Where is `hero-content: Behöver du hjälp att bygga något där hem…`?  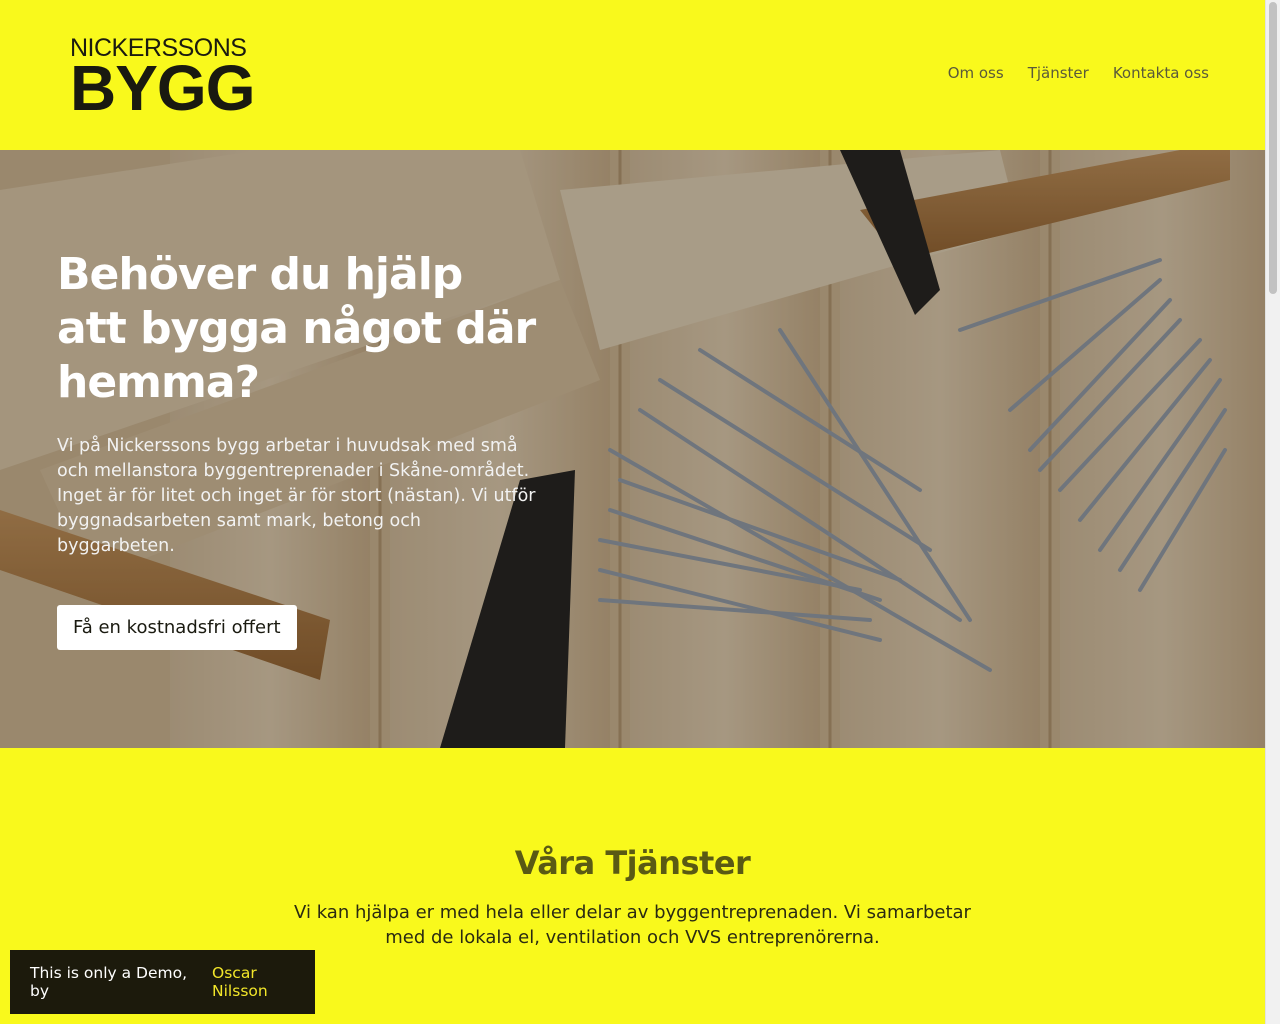
hero-content: Behöver du hjälp att bygga något där hem… is located at coordinates (297, 449).